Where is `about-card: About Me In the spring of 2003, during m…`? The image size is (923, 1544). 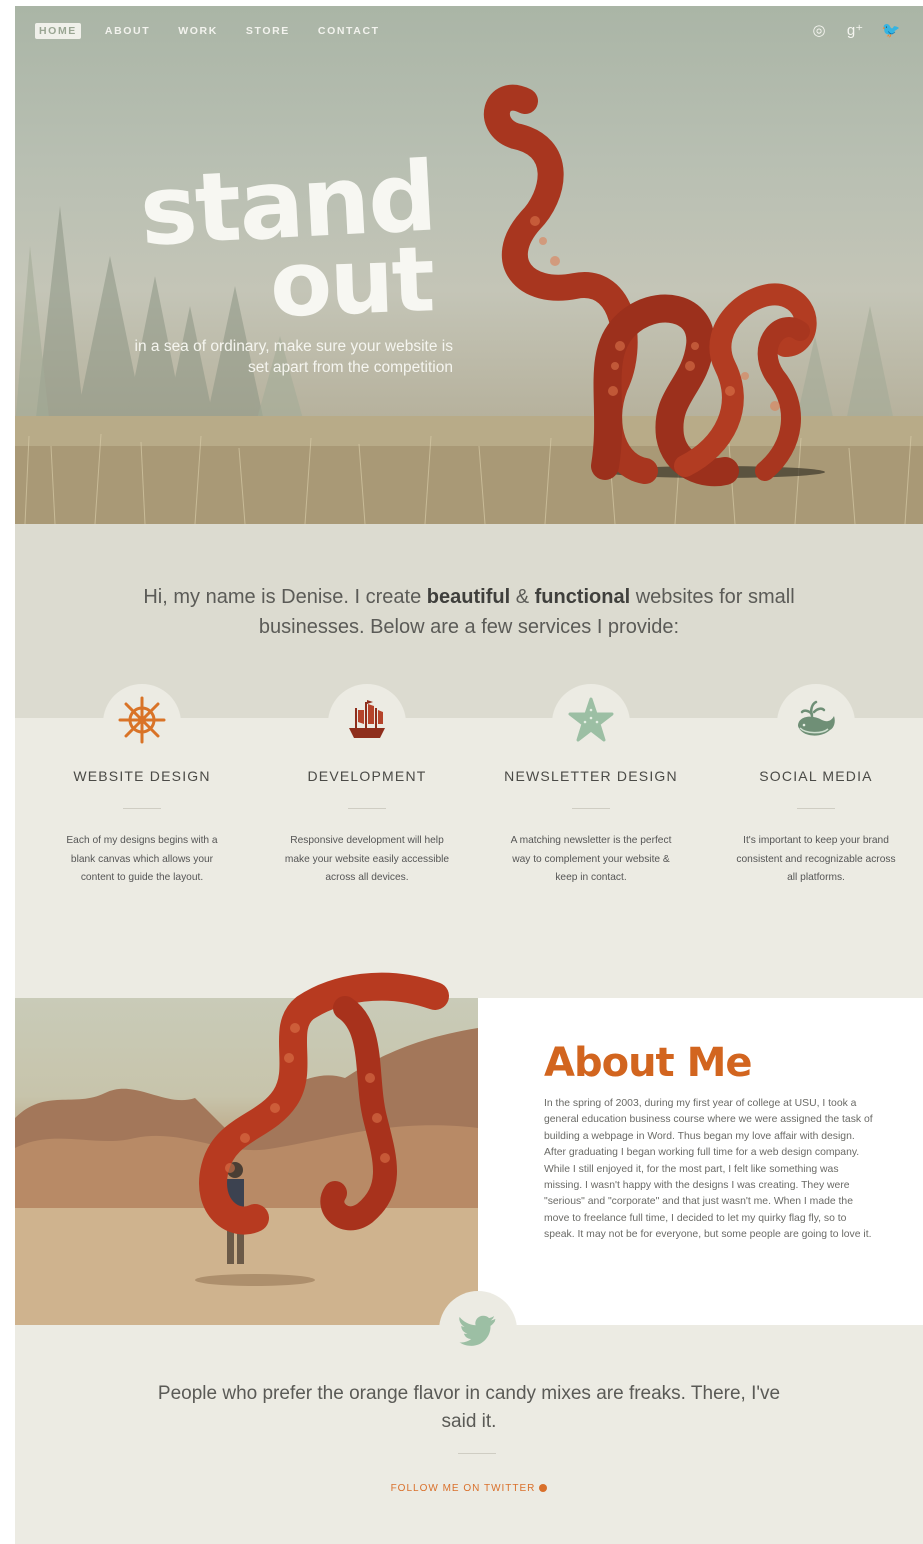 about-card: About Me In the spring of 2003, during m… is located at coordinates (700, 1161).